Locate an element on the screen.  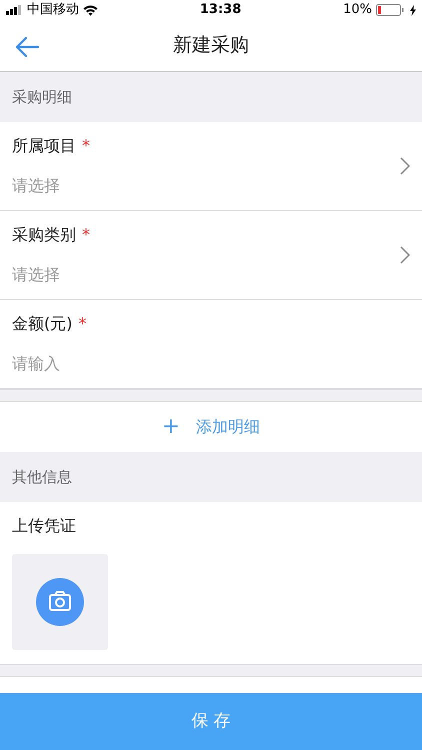
battery-icon is located at coordinates (391, 10).